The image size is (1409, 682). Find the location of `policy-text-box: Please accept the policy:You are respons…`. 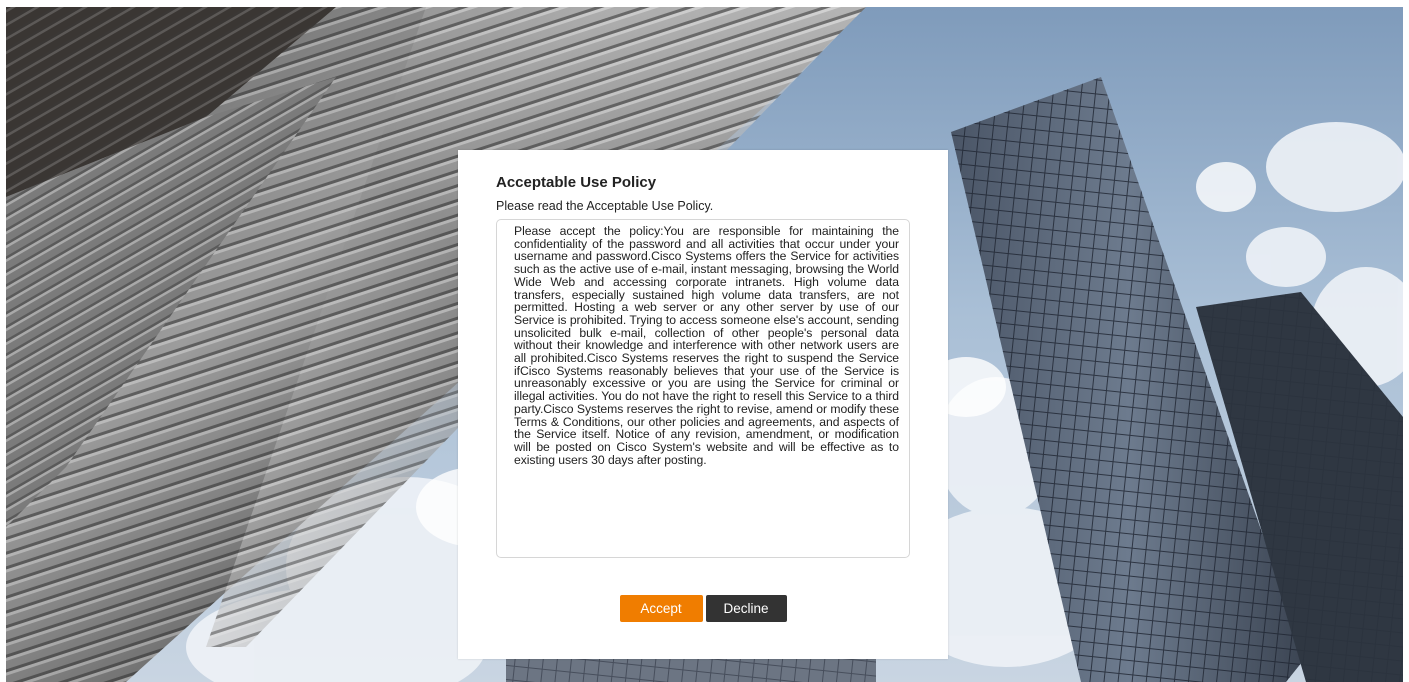

policy-text-box: Please accept the policy:You are respons… is located at coordinates (703, 388).